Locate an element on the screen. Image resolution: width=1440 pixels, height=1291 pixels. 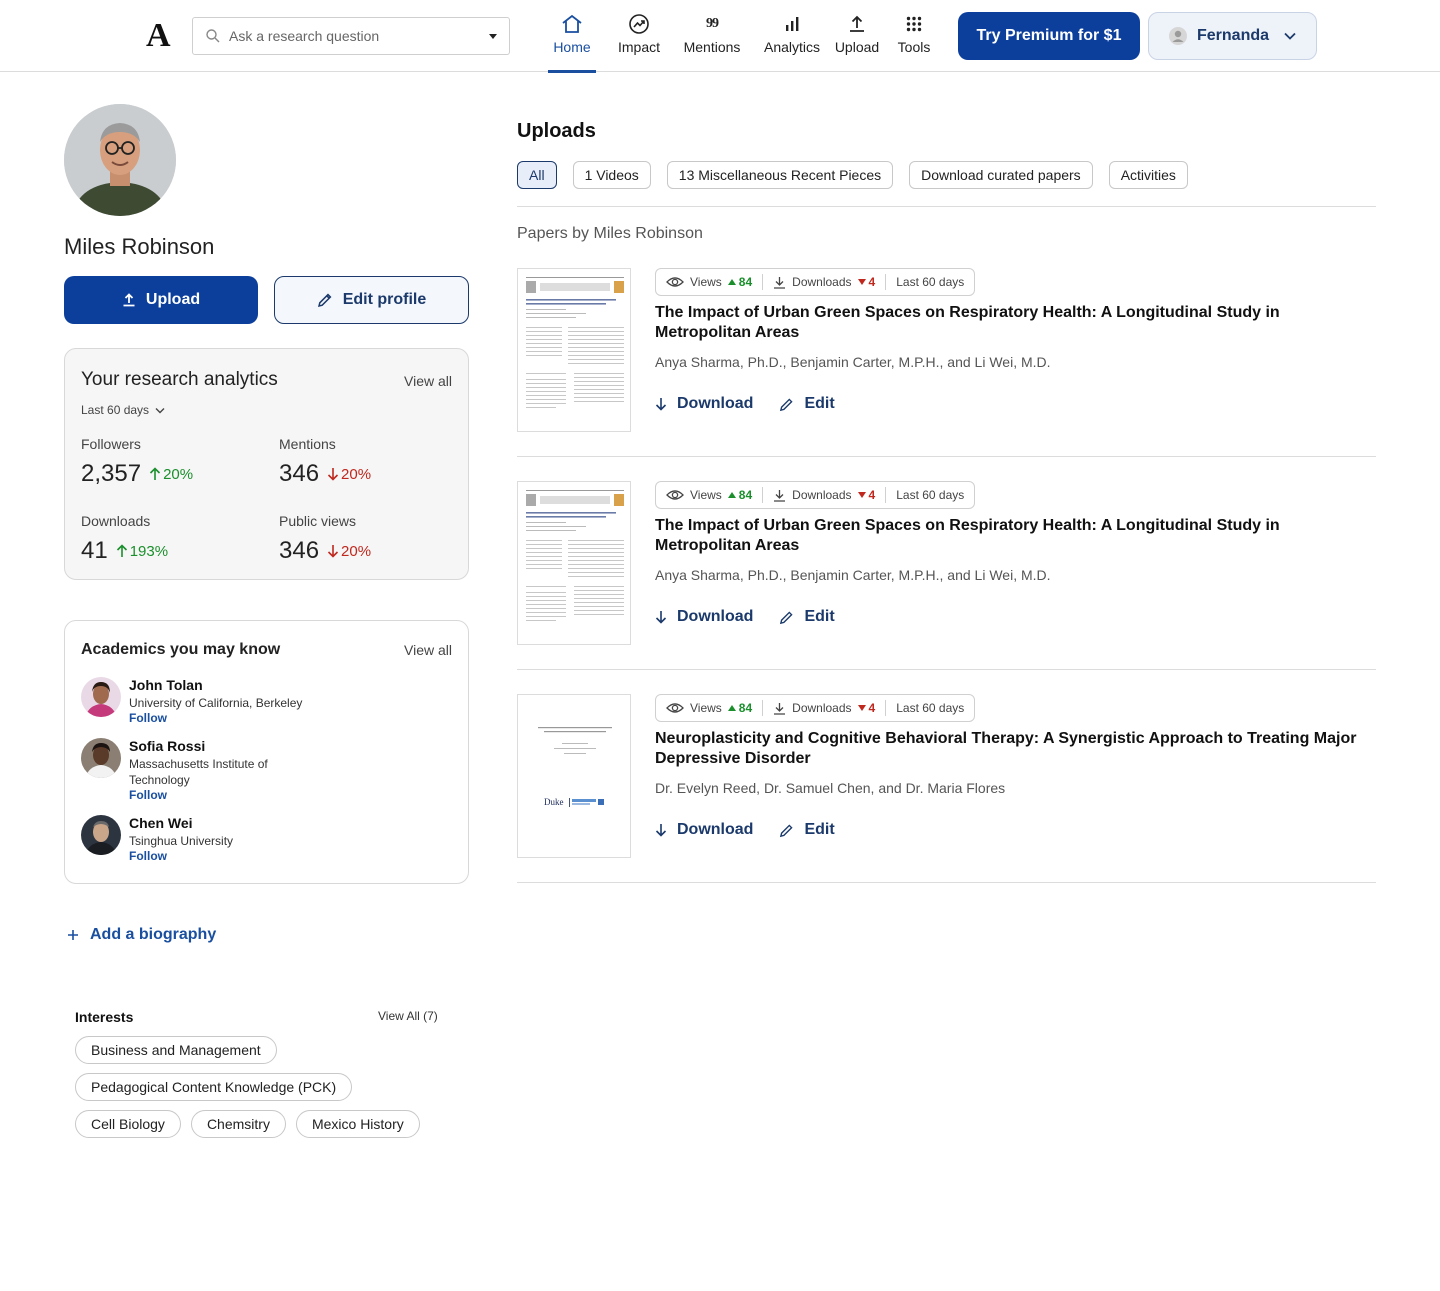
stat-value: 41 is located at coordinates (94, 550).